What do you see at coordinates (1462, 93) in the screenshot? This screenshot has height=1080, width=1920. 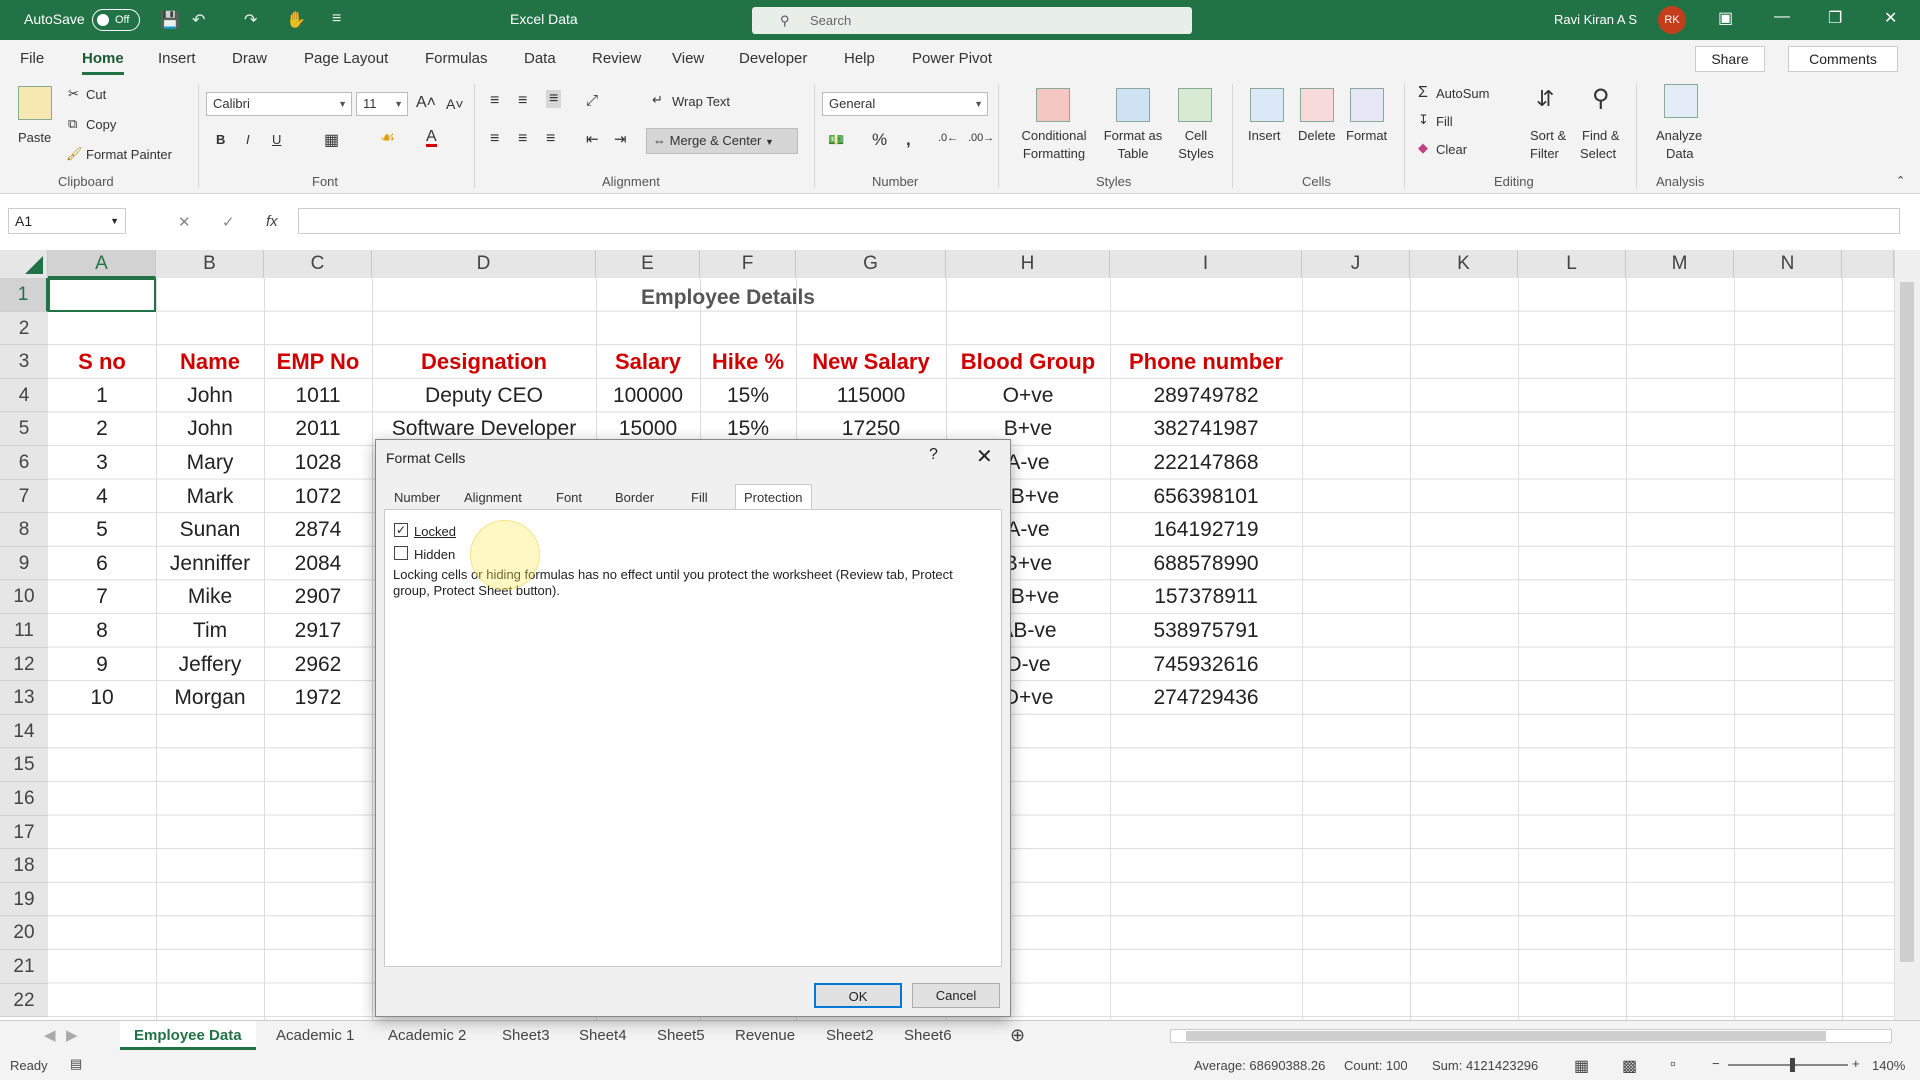 I see `autosum-button: AutoSum` at bounding box center [1462, 93].